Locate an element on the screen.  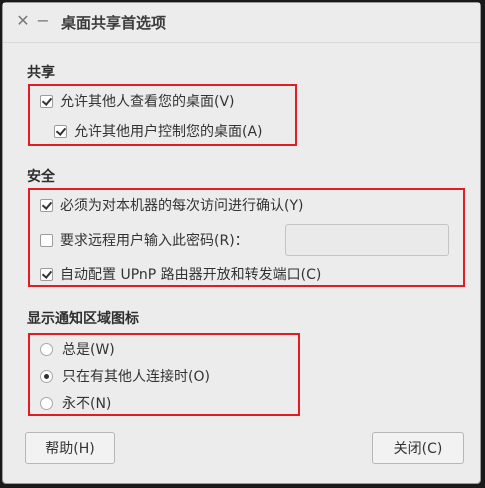
require-password-checkbox-row: 要求远程用户输入此密码(R)： is located at coordinates (144, 240).